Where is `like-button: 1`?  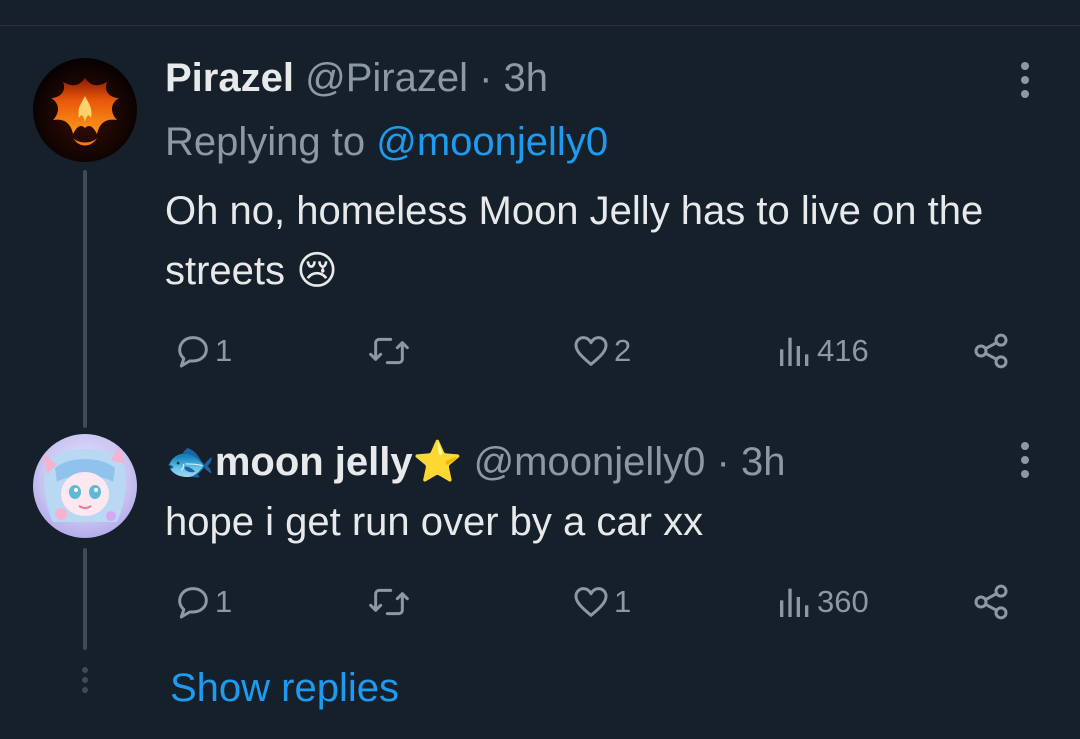
like-button: 1 is located at coordinates (600, 602).